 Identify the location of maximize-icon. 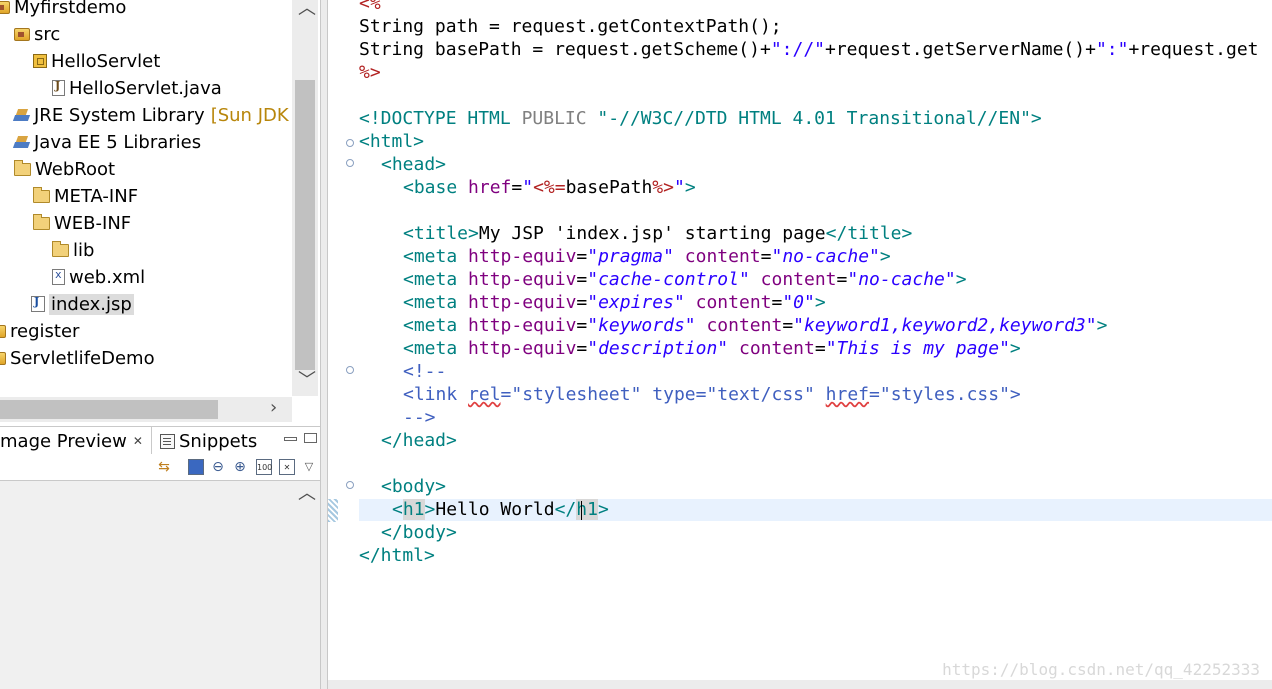
(310, 438).